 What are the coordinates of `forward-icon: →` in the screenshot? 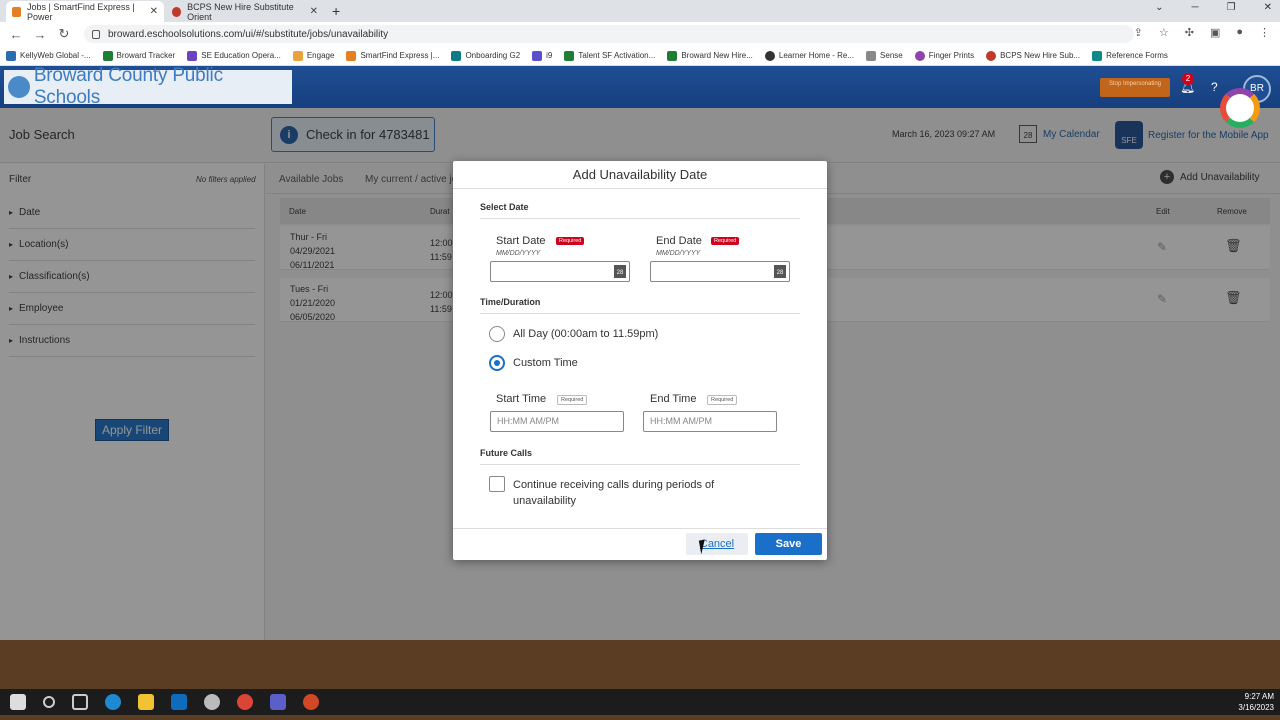 It's located at (40, 34).